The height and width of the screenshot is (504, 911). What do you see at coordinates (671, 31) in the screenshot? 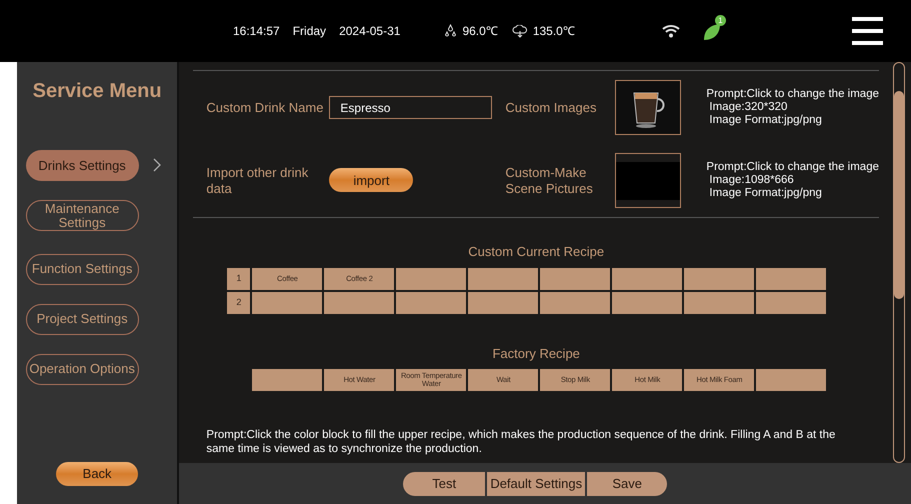
I see `wifi-icon` at bounding box center [671, 31].